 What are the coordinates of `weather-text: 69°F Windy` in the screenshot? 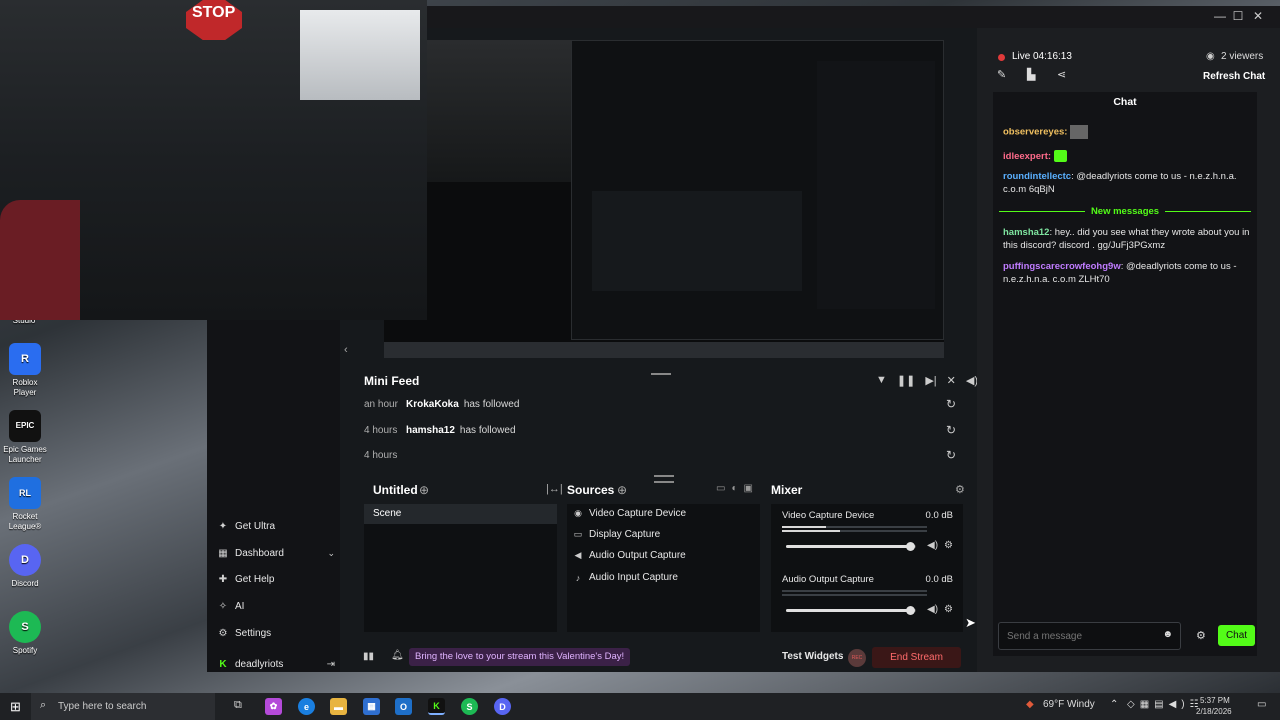 It's located at (1069, 704).